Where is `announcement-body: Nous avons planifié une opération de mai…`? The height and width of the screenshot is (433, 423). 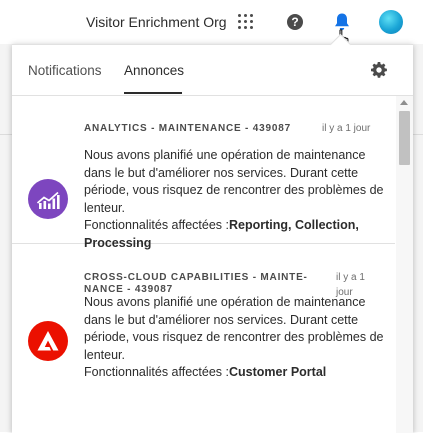
announcement-body: Nous avons planifié une opération de mai… is located at coordinates (234, 338).